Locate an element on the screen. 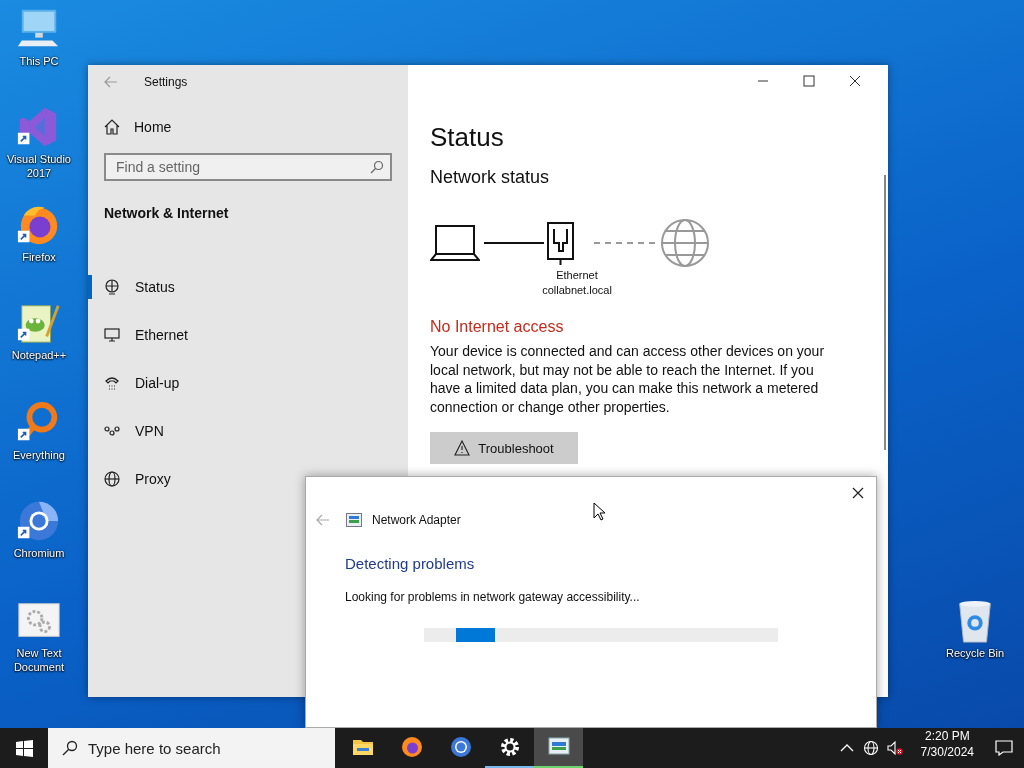 The height and width of the screenshot is (768, 1024). dialog-title: Network Adapter is located at coordinates (416, 520).